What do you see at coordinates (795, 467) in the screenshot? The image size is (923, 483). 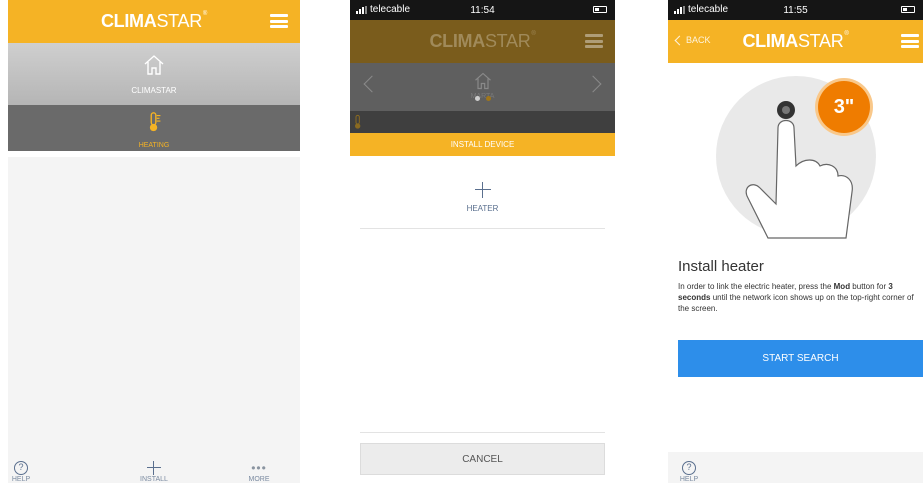 I see `bottom-tab-bar: ? HELP` at bounding box center [795, 467].